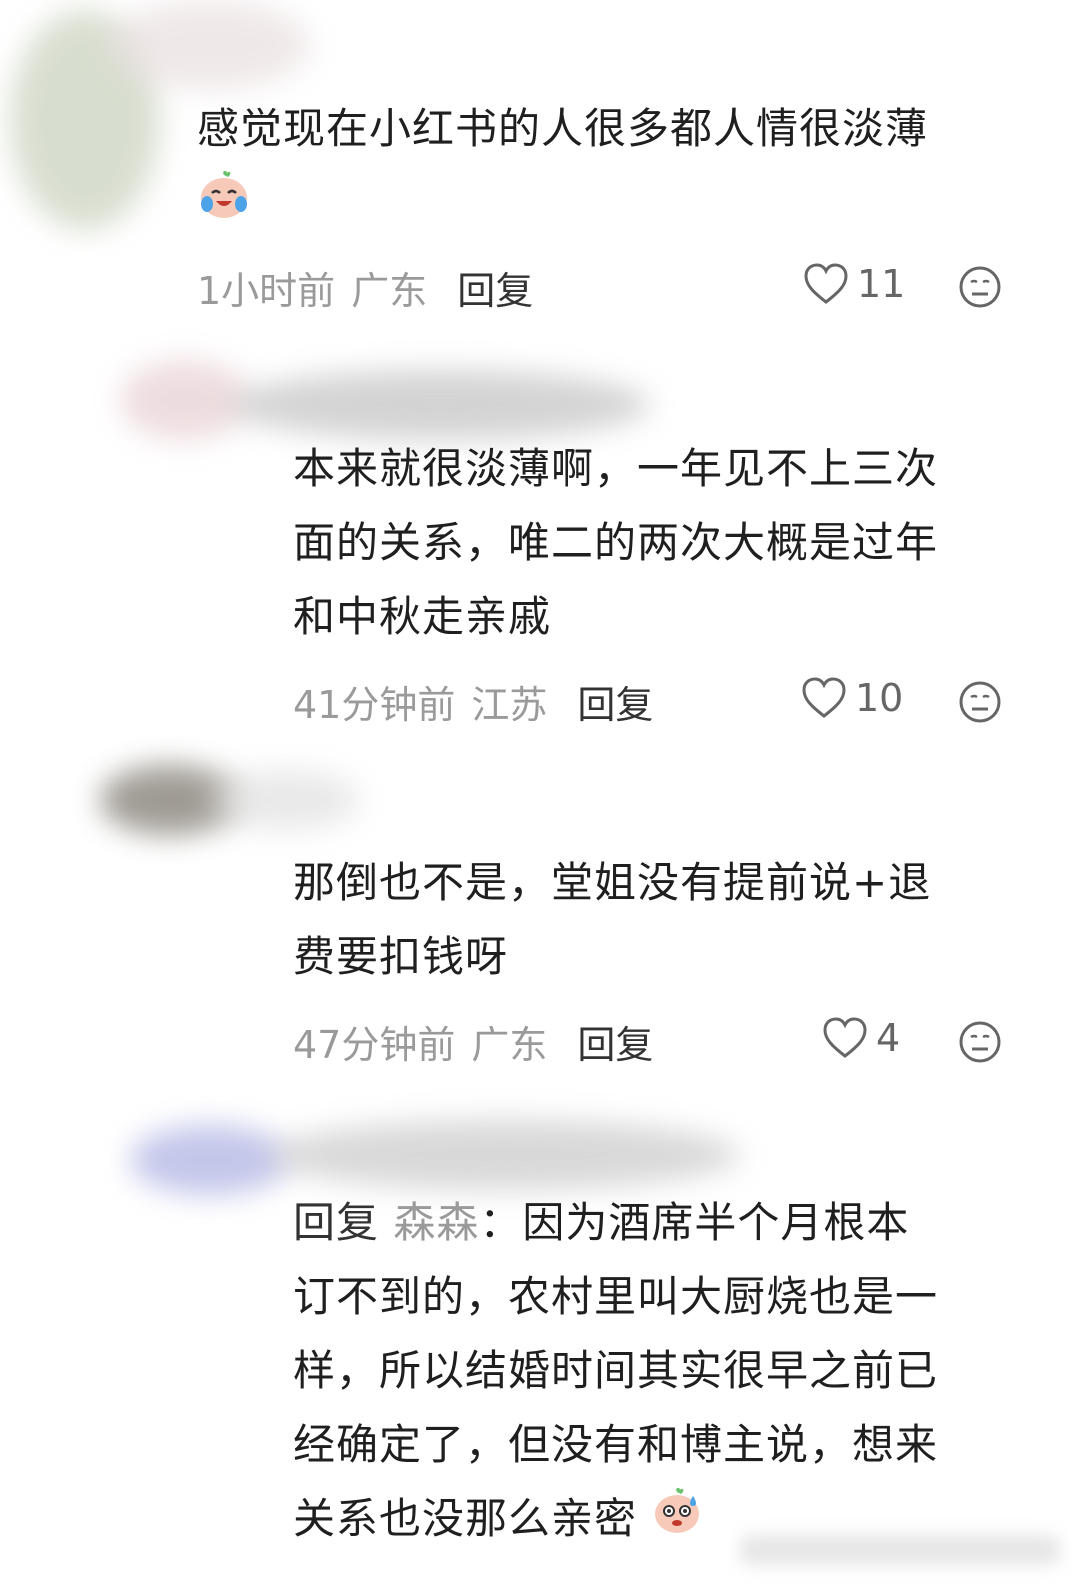 The image size is (1080, 1585). I want to click on like-button: 4, so click(861, 1038).